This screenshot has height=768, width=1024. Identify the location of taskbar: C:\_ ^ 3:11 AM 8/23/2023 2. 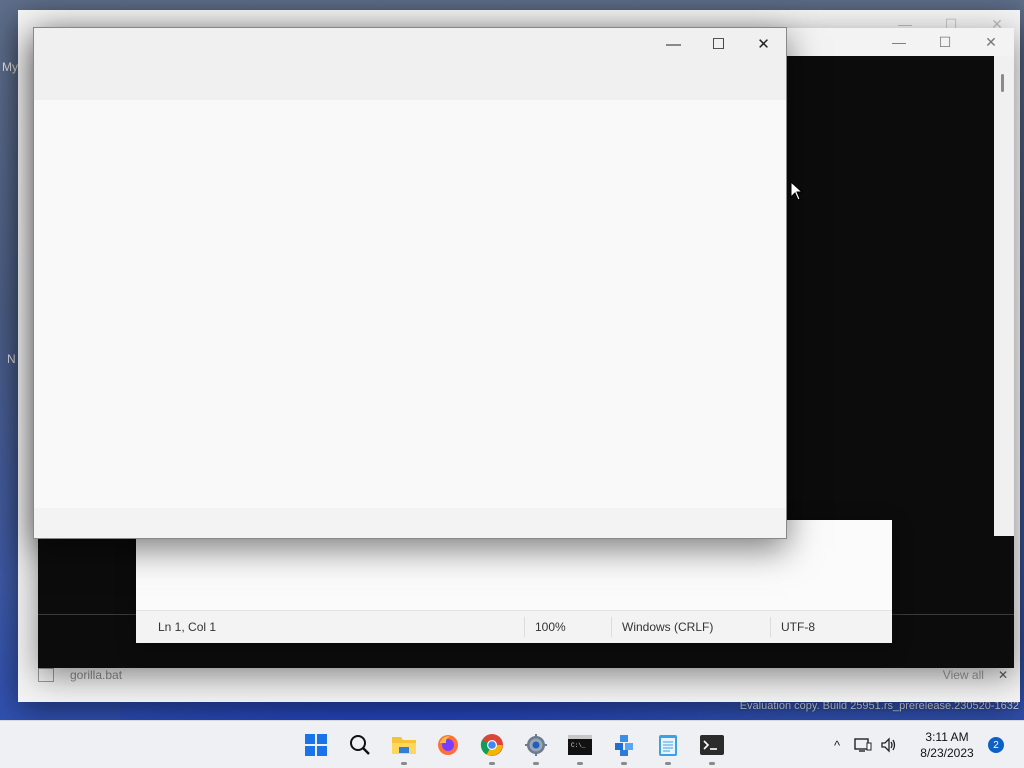
(512, 744).